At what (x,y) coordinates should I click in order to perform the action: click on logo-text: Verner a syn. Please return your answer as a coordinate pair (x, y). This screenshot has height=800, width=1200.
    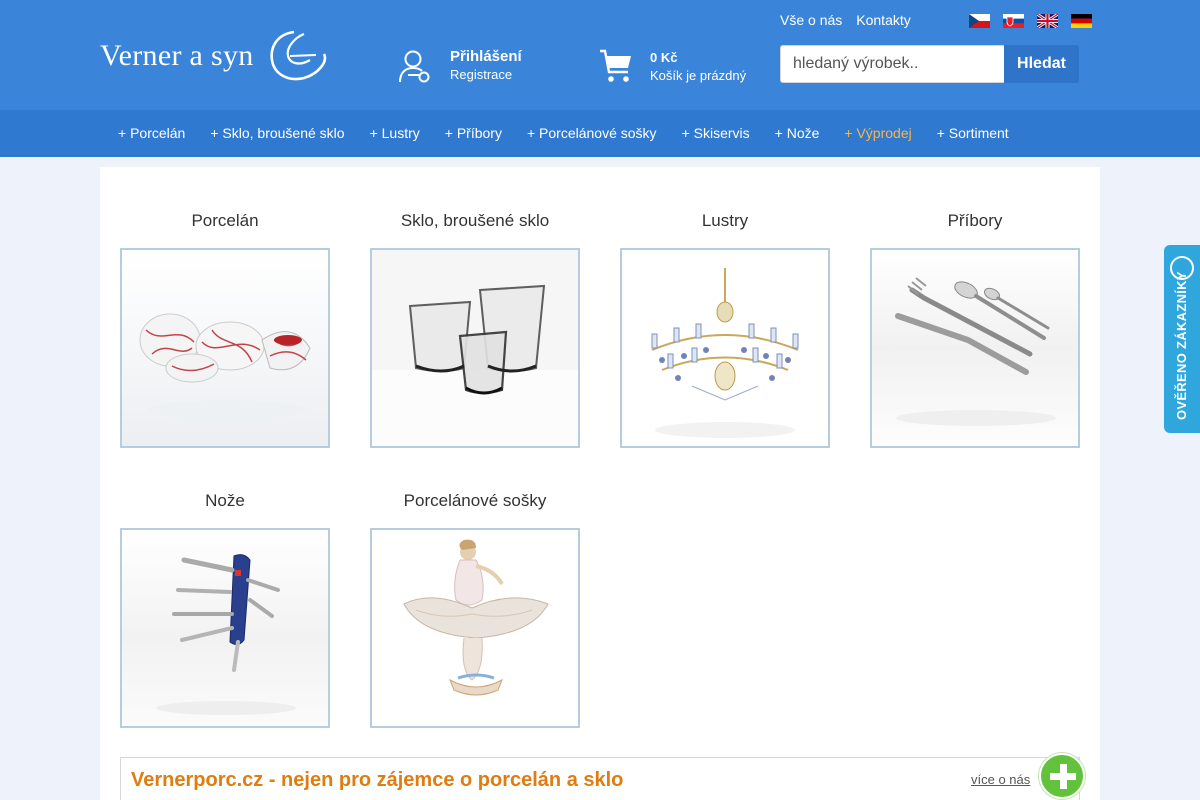
    Looking at the image, I should click on (177, 55).